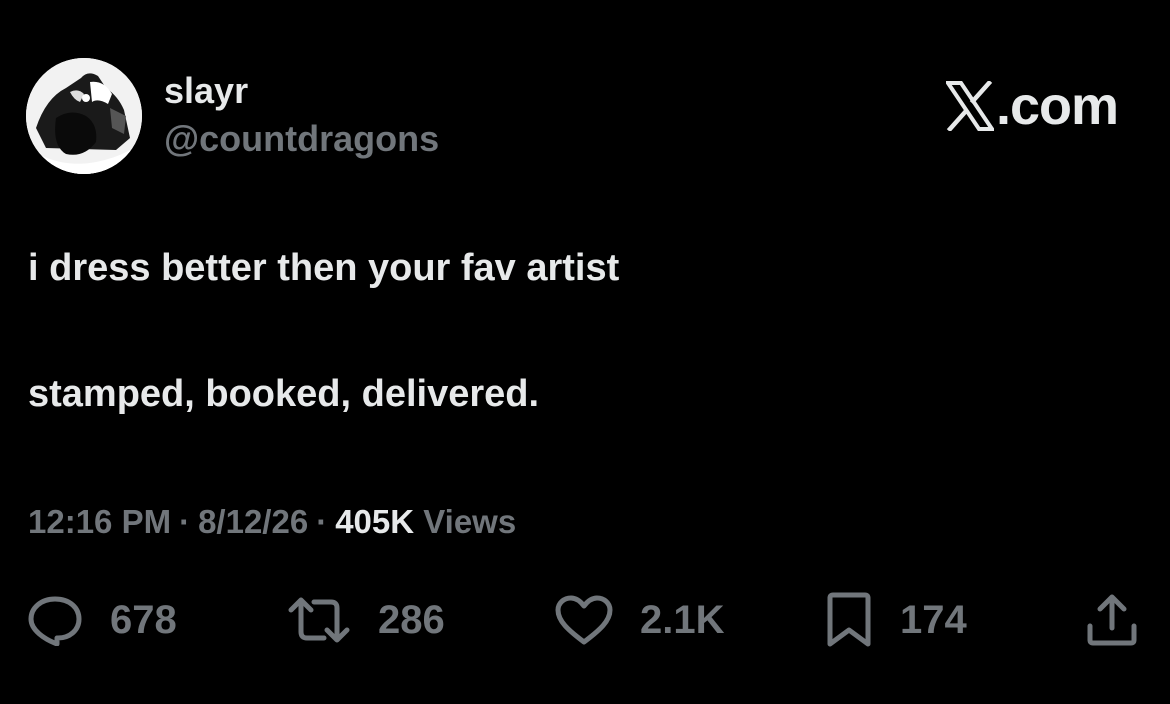  Describe the element at coordinates (969, 106) in the screenshot. I see `x-logo-icon` at that location.